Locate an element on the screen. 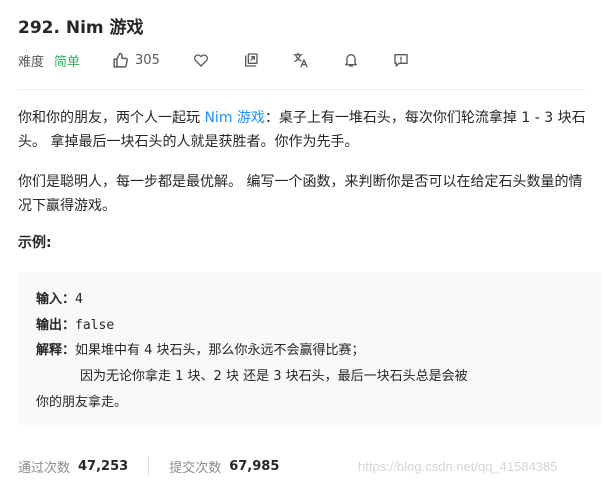 This screenshot has height=488, width=604. difficulty-value: 简单 is located at coordinates (67, 62).